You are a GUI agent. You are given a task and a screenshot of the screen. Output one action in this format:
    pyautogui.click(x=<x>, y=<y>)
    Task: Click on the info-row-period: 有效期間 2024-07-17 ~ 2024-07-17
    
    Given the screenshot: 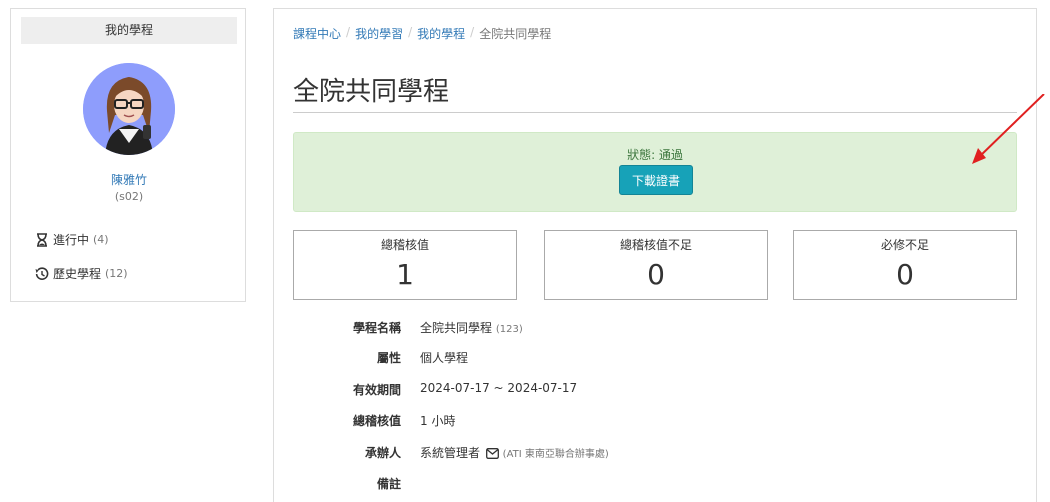 What is the action you would take?
    pyautogui.click(x=655, y=391)
    